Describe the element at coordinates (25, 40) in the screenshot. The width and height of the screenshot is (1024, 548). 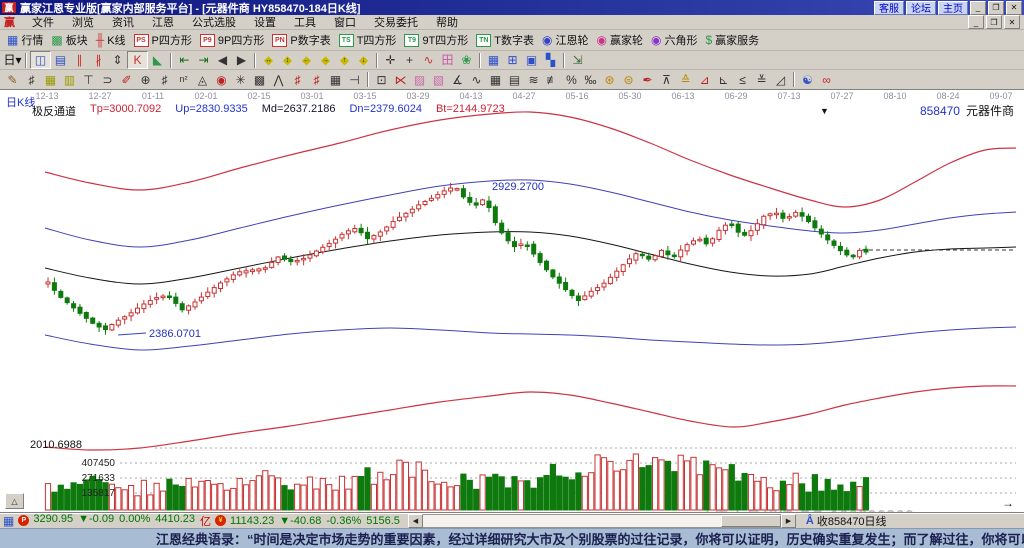
I see `quotes-button: ▦ 行情` at that location.